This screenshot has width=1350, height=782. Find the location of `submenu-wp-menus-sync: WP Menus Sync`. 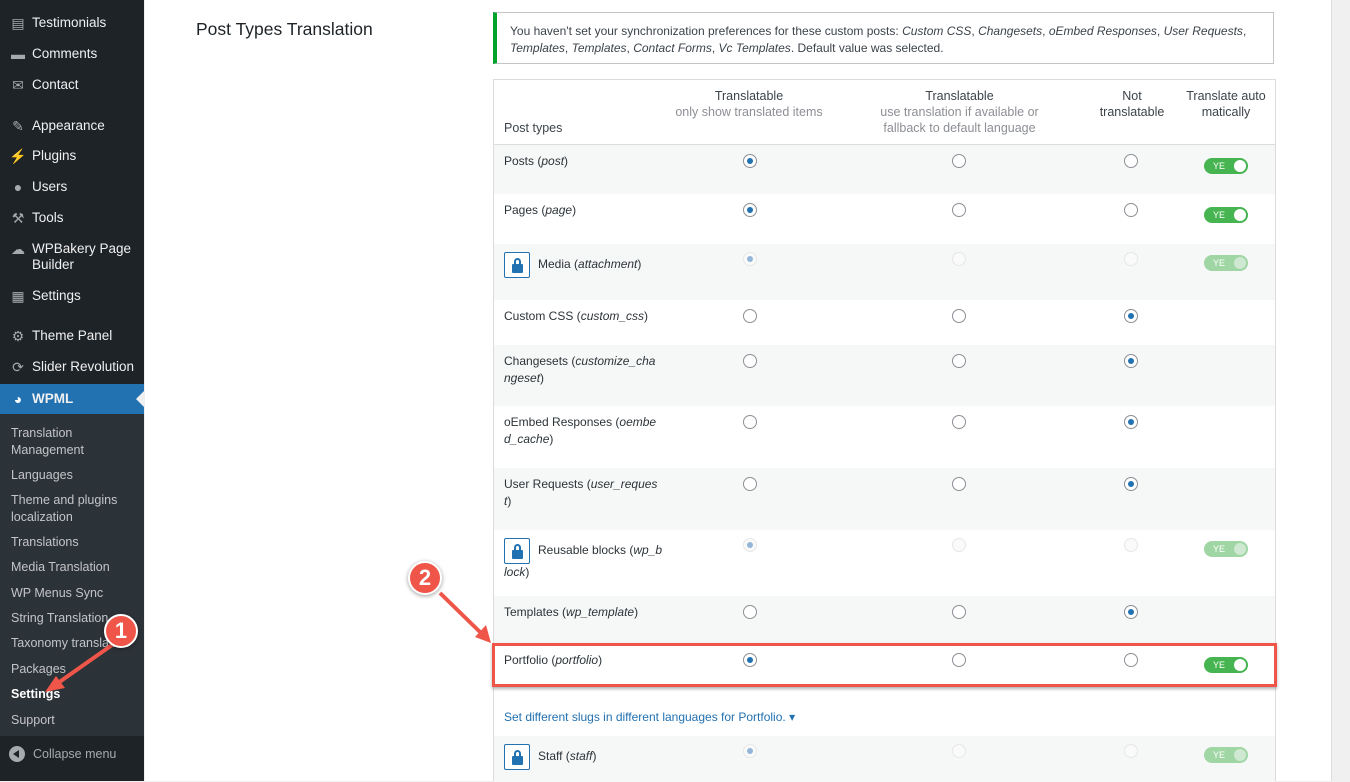

submenu-wp-menus-sync: WP Menus Sync is located at coordinates (76, 593).